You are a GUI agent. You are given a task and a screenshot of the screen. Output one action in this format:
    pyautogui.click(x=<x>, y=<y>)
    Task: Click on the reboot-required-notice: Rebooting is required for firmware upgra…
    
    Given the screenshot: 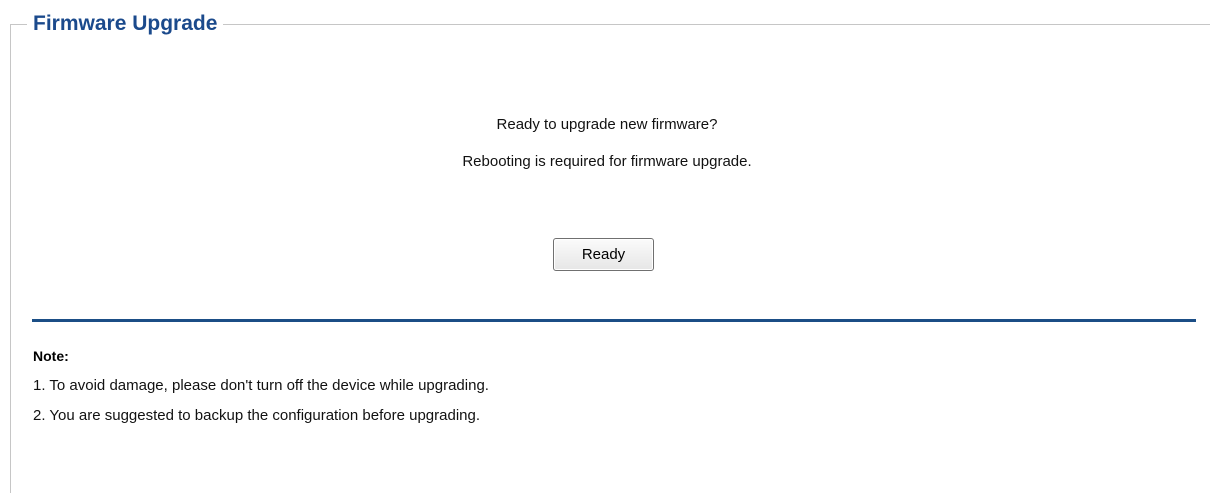 What is the action you would take?
    pyautogui.click(x=607, y=161)
    